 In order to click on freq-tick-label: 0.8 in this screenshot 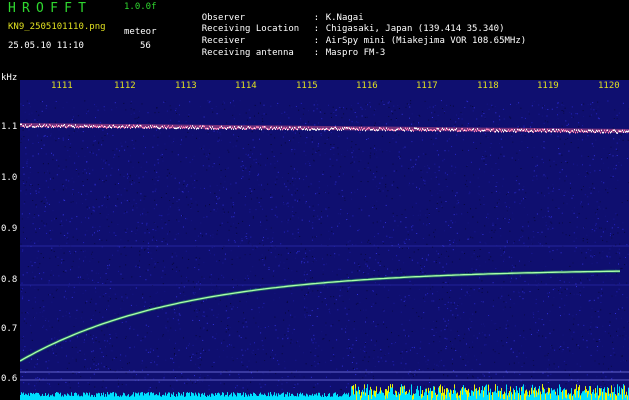, I will do `click(9, 280)`.